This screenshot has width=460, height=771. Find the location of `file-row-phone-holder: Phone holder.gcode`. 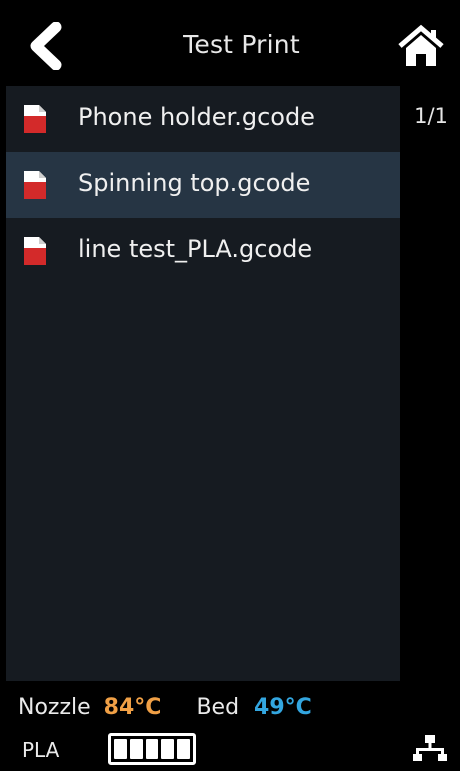

file-row-phone-holder: Phone holder.gcode is located at coordinates (203, 119).